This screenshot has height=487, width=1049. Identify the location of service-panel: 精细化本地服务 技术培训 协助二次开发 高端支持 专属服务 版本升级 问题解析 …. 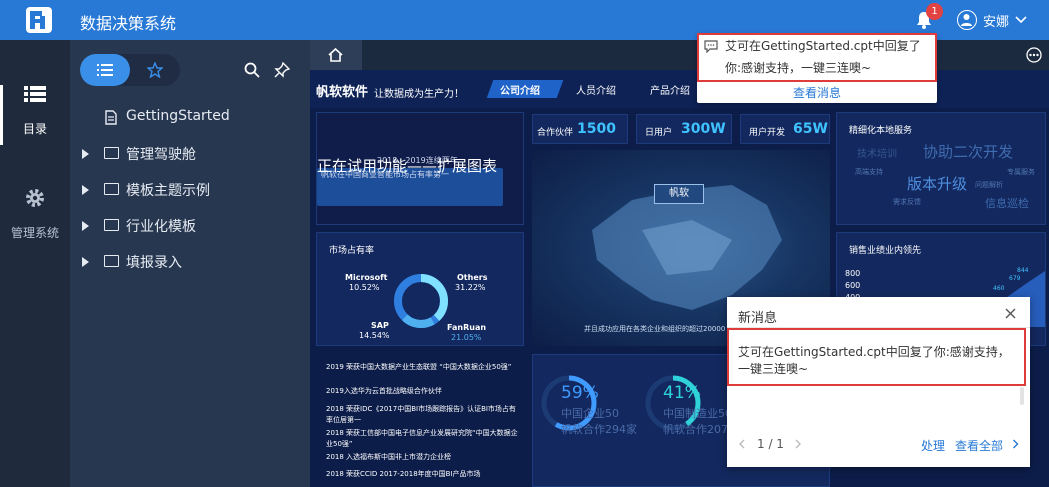
(941, 168).